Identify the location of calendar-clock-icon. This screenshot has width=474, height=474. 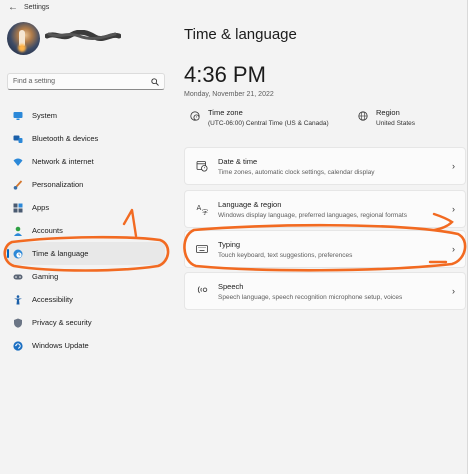
(202, 166).